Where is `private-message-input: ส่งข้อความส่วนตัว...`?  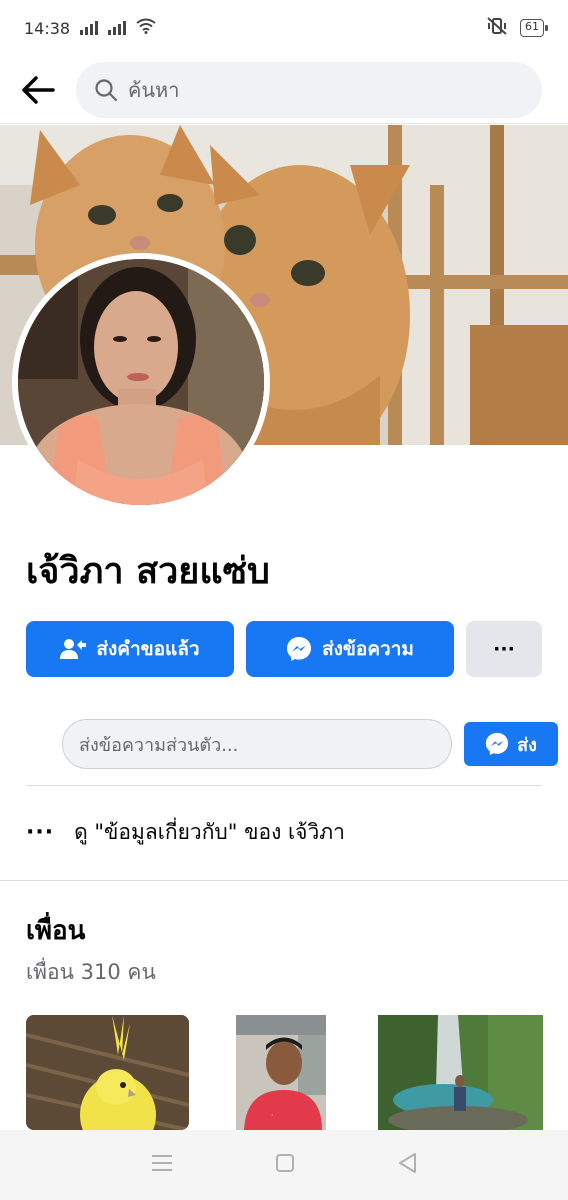 private-message-input: ส่งข้อความส่วนตัว... is located at coordinates (257, 744).